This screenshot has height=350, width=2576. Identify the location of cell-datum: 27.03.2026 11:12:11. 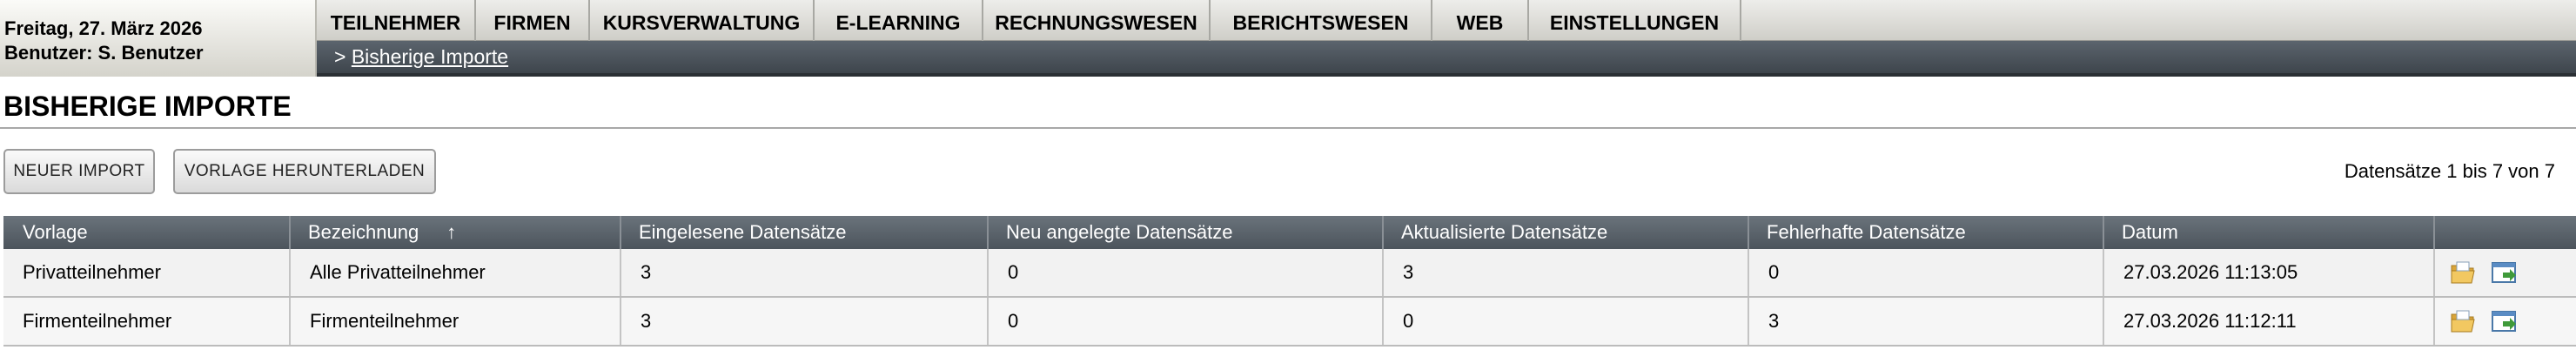
(2269, 321).